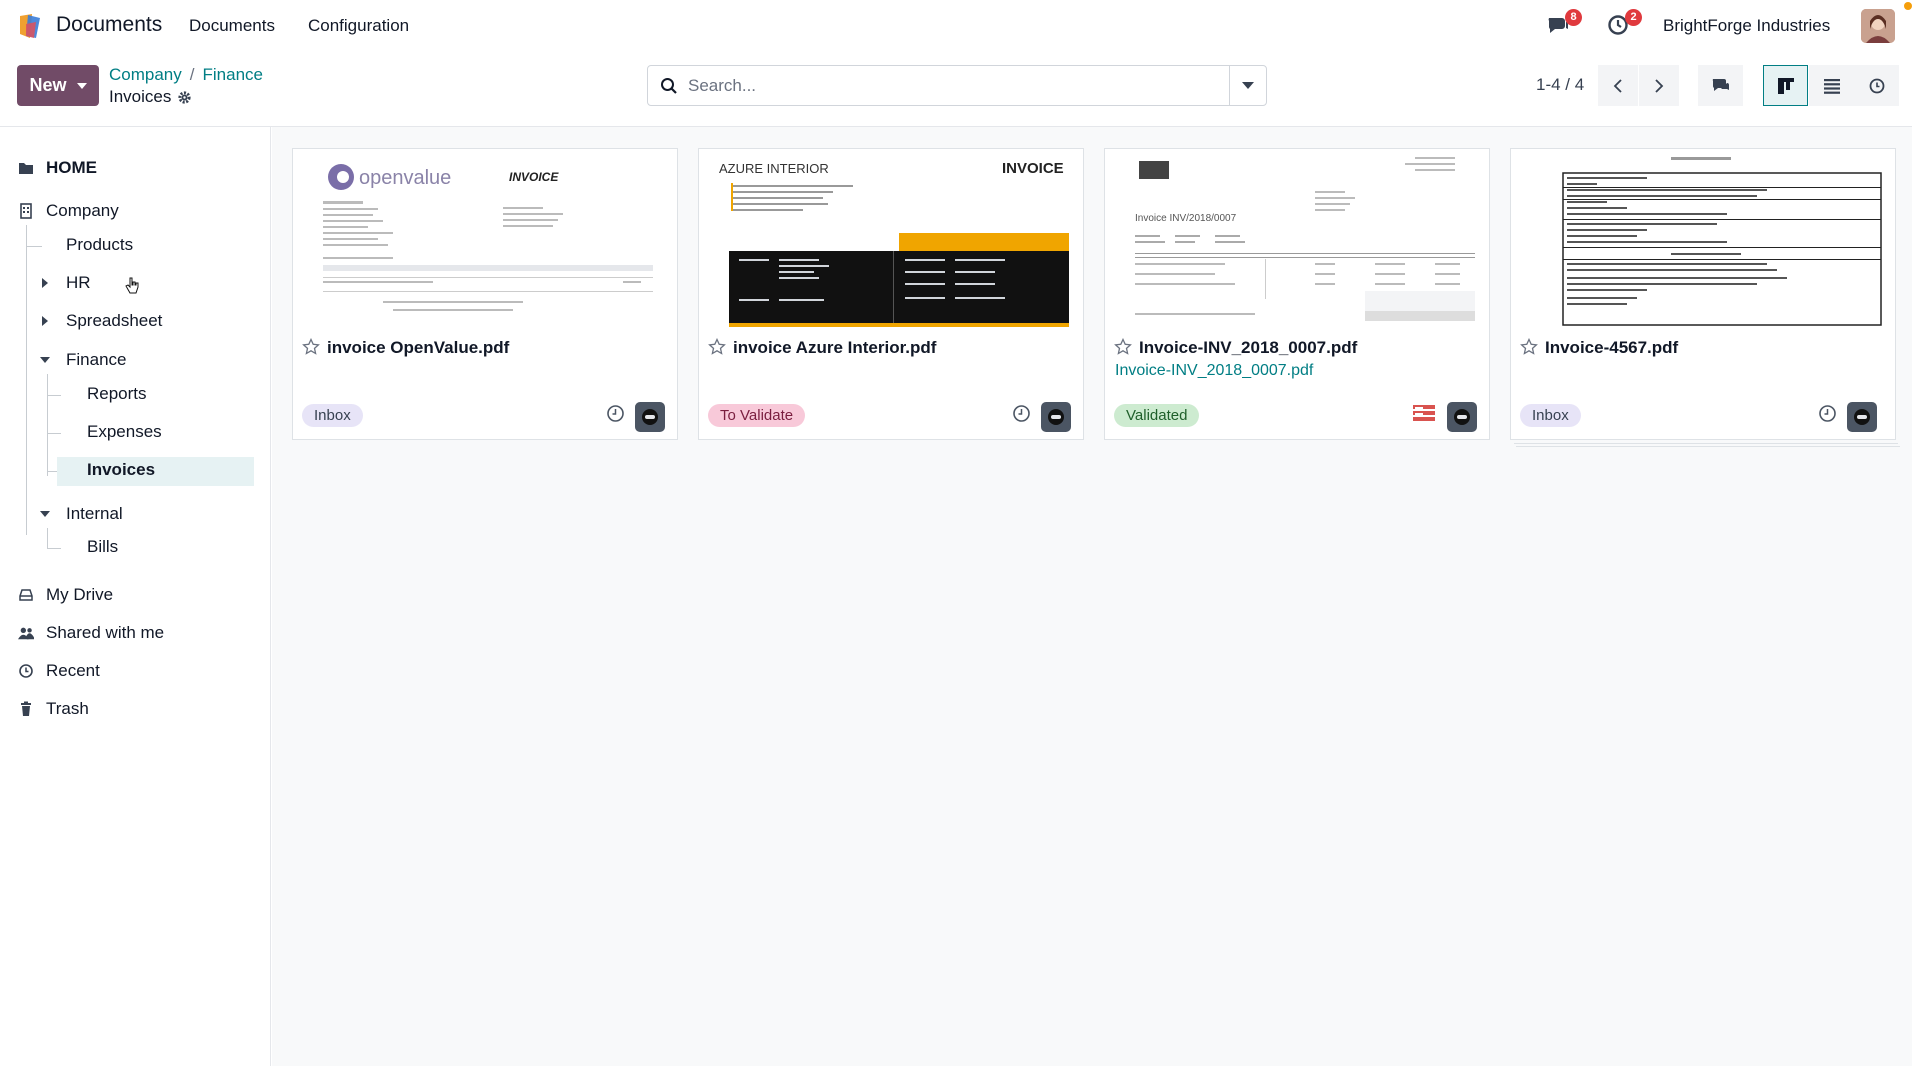 The image size is (1912, 1066). Describe the element at coordinates (105, 632) in the screenshot. I see `sidebar-item-label: Shared with me` at that location.